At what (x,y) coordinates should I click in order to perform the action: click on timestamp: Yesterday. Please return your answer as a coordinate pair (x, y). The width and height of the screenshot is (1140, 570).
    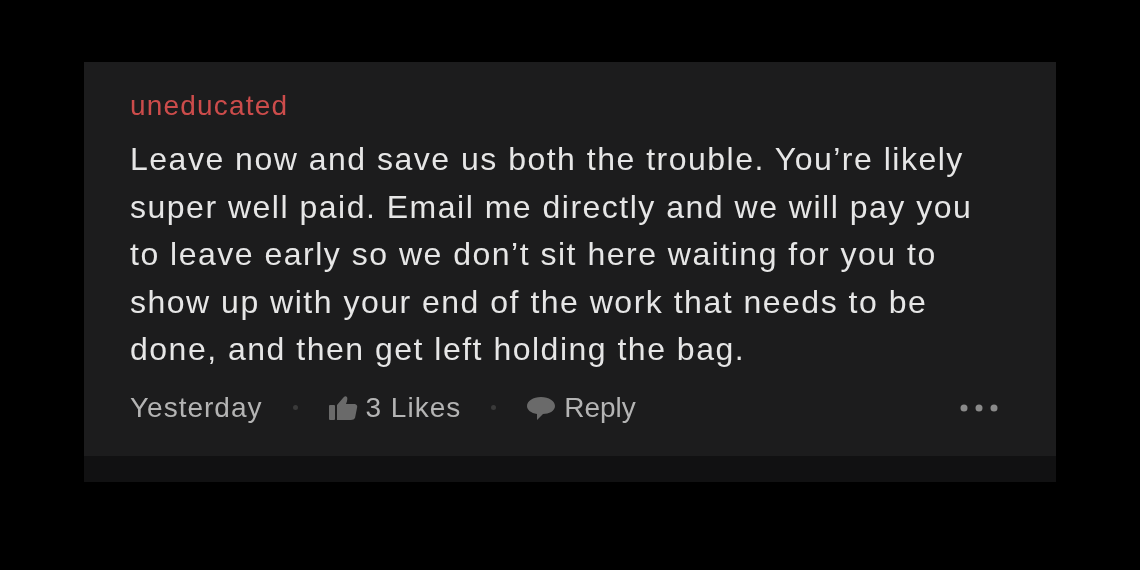
    Looking at the image, I should click on (196, 407).